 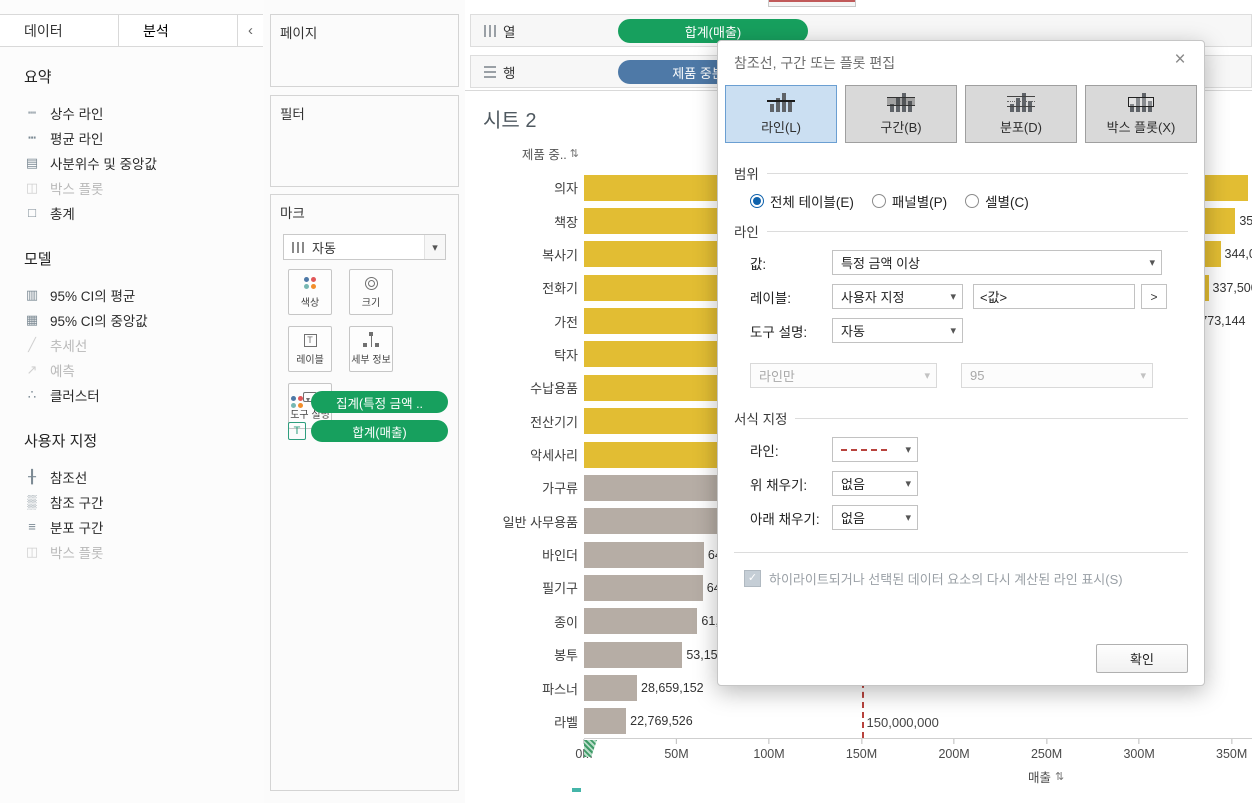 What do you see at coordinates (566, 322) in the screenshot?
I see `category-label: 가전` at bounding box center [566, 322].